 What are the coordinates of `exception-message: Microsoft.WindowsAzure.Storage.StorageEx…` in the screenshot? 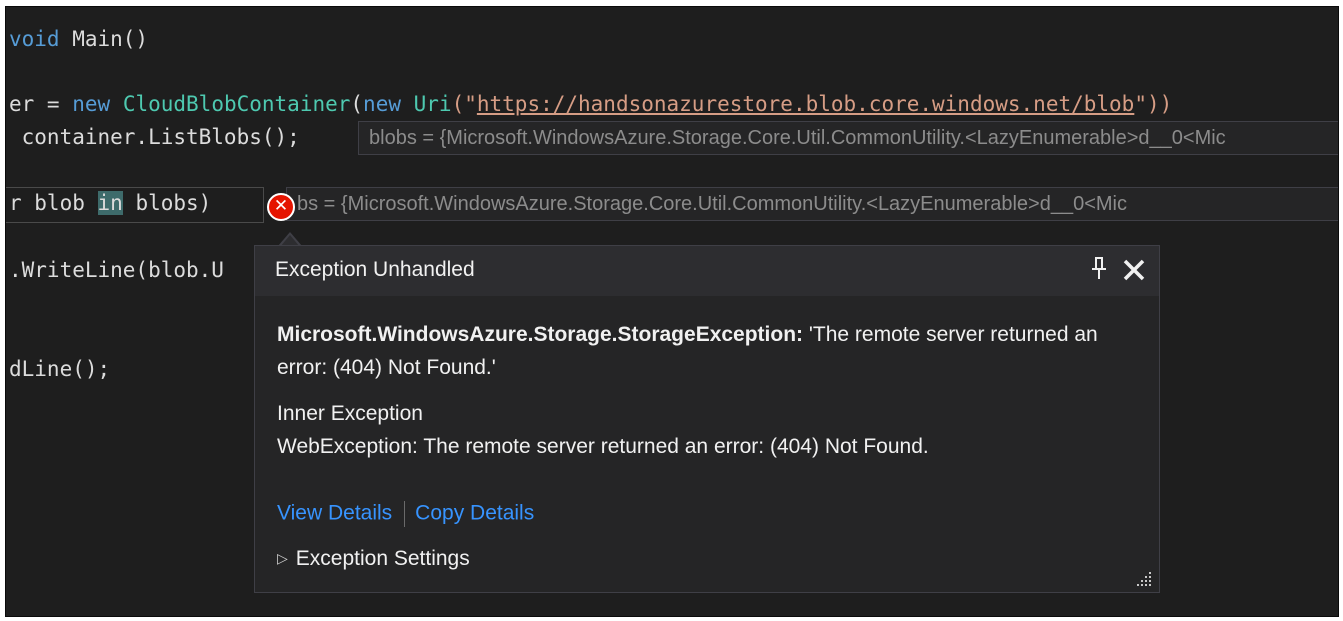 It's located at (707, 351).